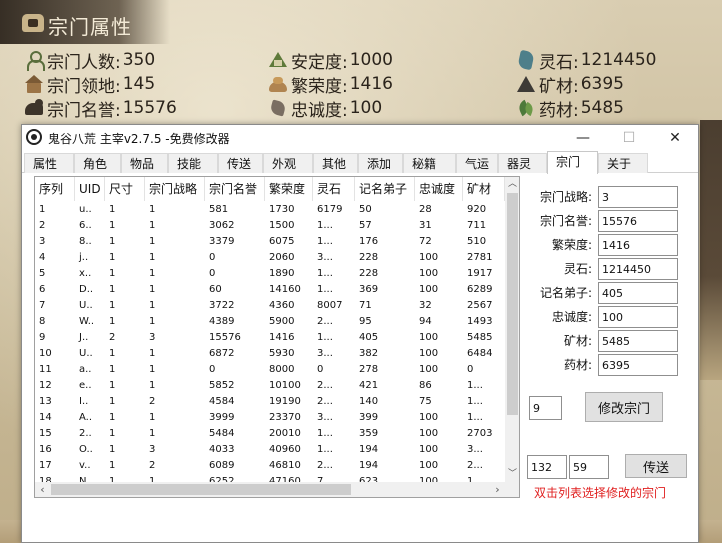 This screenshot has width=722, height=543. What do you see at coordinates (360, 138) in the screenshot?
I see `title-bar: 鬼谷八荒 主宰v2.7.5 -免费修改器 — ☐ ✕` at bounding box center [360, 138].